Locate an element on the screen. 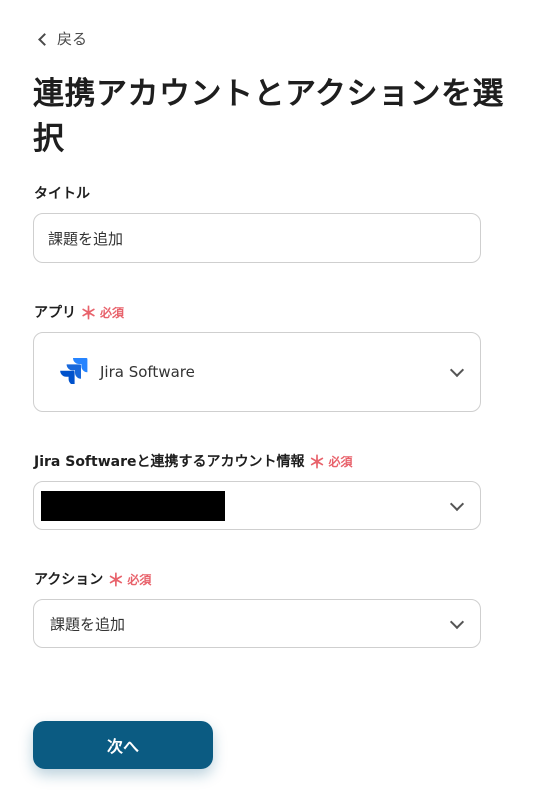  app-select: Jira Software is located at coordinates (257, 372).